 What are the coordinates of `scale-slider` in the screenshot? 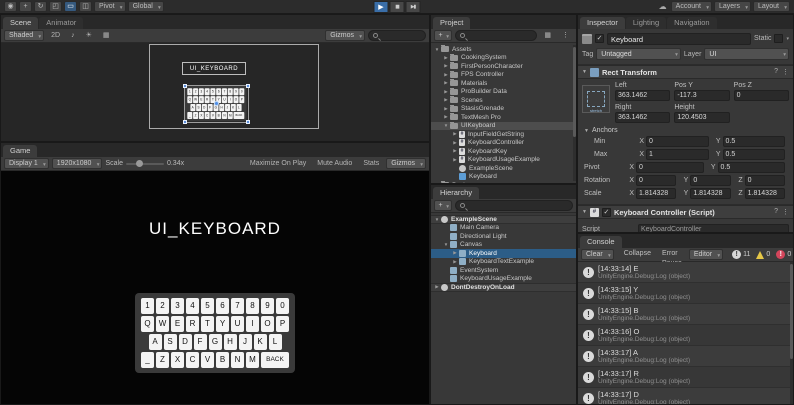 It's located at (144, 163).